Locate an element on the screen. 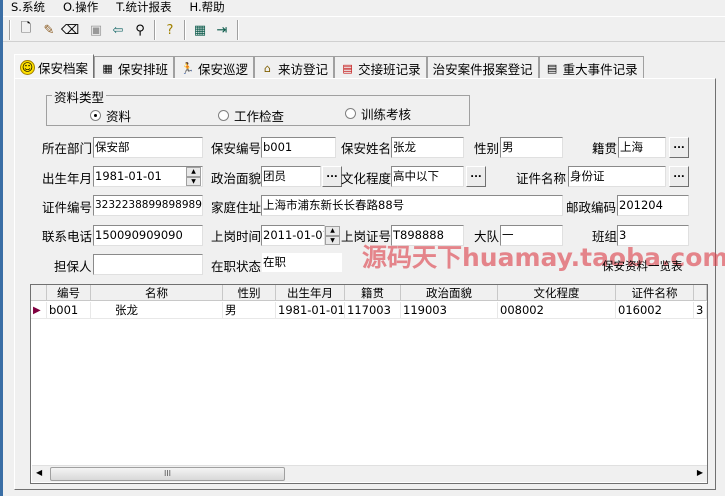 This screenshot has height=496, width=725. cert-name-field: 身份证 is located at coordinates (617, 176).